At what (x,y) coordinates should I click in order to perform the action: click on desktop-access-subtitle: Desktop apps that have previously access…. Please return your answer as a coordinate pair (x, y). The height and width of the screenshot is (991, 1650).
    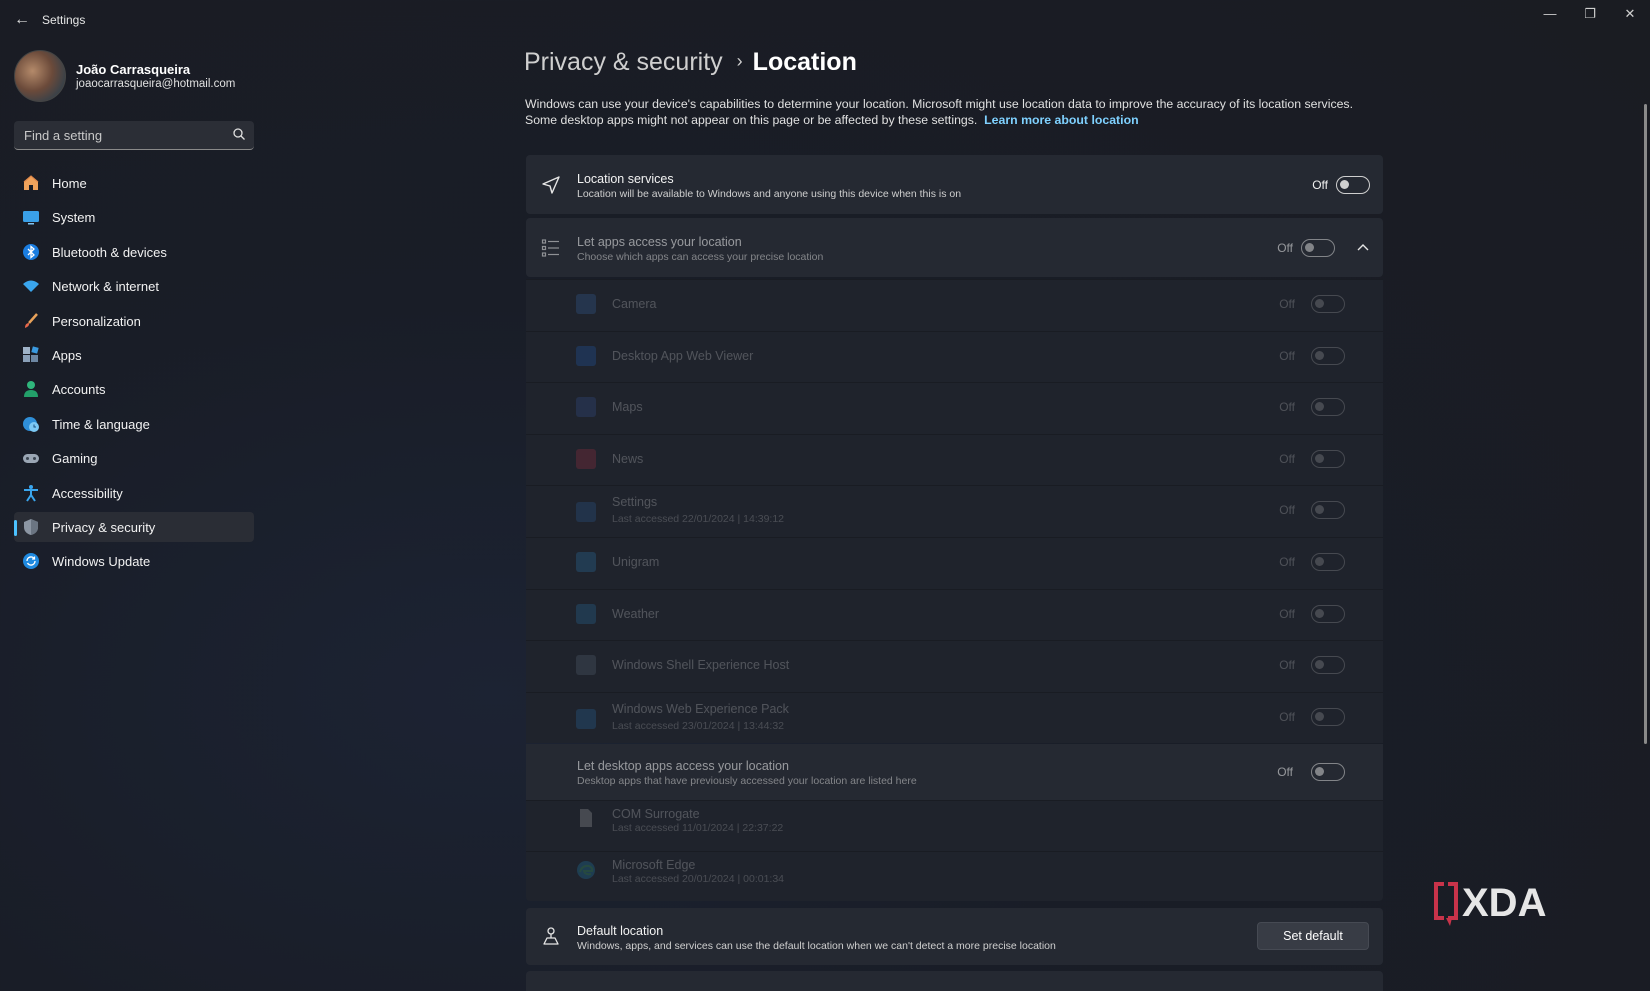
    Looking at the image, I should click on (747, 781).